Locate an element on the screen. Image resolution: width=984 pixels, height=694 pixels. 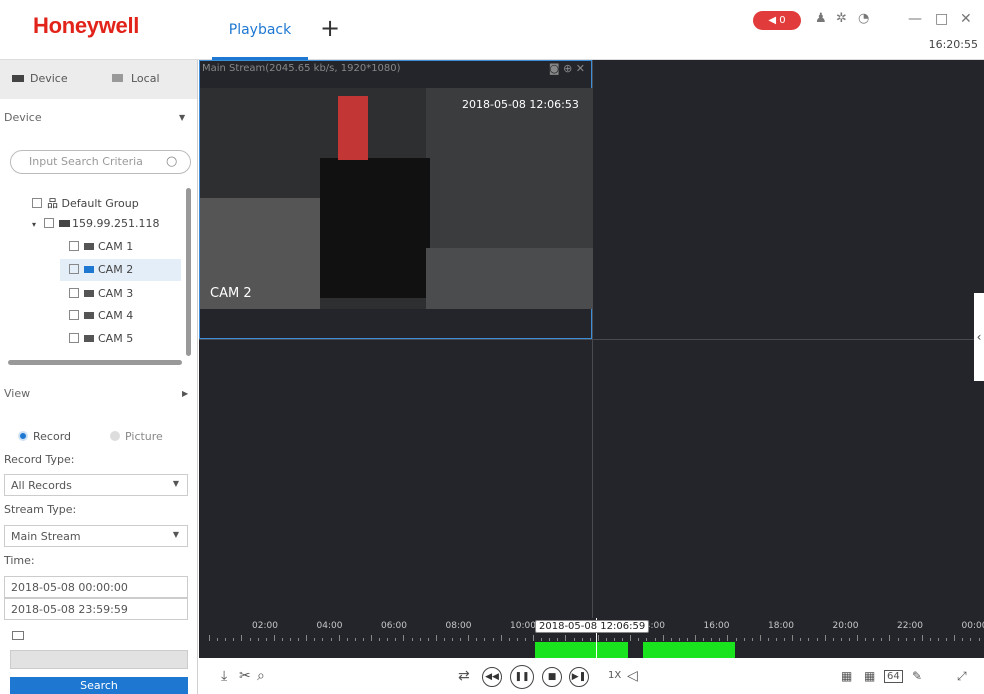
timeline-cursor-label: 2018-05-08 12:06:59 is located at coordinates (592, 626).